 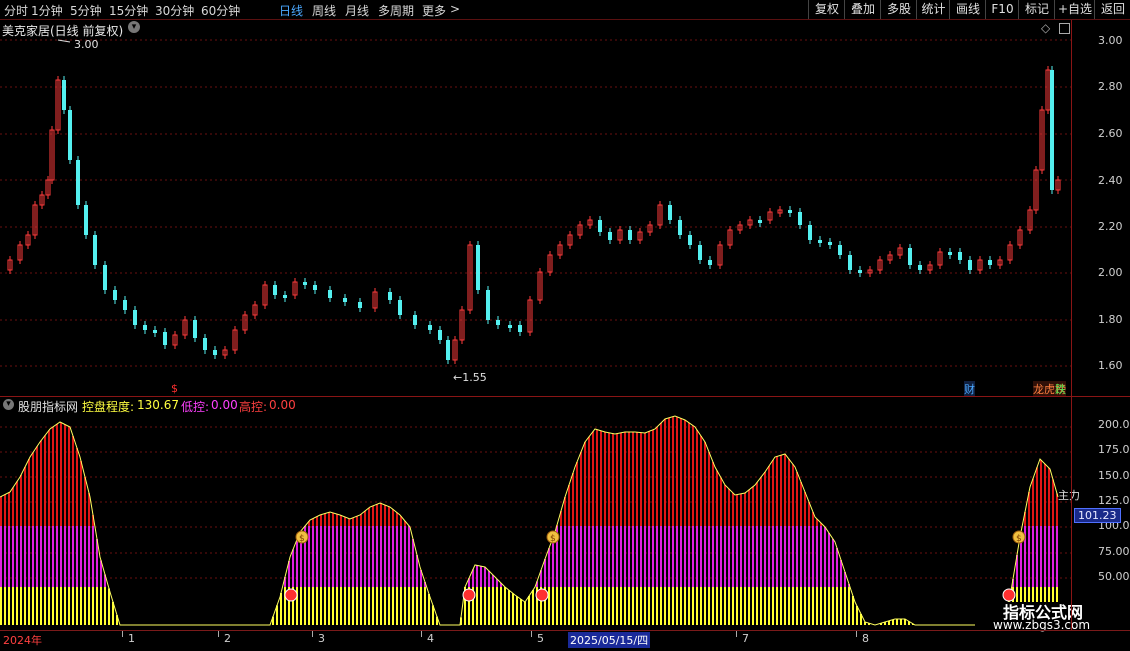 I want to click on y-tick: 50.00, so click(x=1114, y=576).